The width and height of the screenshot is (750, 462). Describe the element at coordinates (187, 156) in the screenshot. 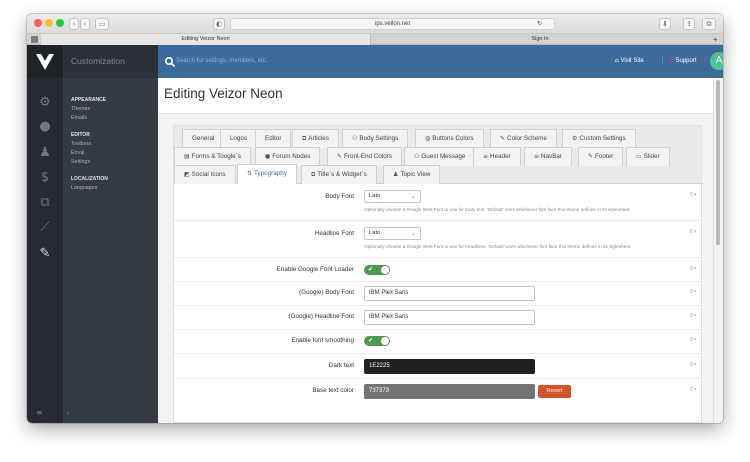

I see `forms-icon: ▤` at that location.